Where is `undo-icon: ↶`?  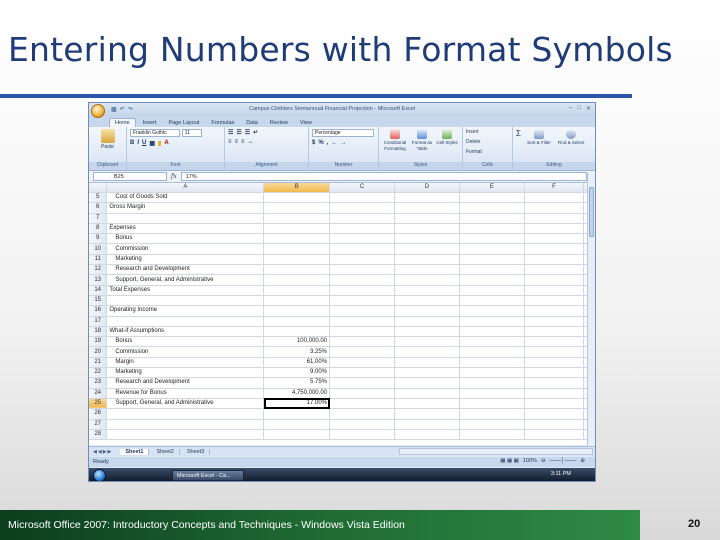
undo-icon: ↶ is located at coordinates (122, 109).